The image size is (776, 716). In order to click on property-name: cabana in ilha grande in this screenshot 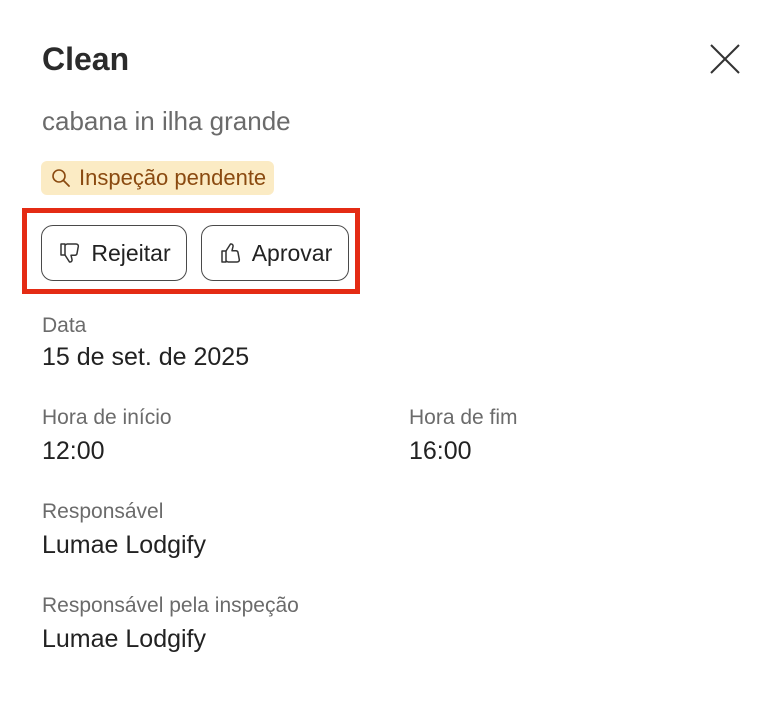, I will do `click(166, 121)`.